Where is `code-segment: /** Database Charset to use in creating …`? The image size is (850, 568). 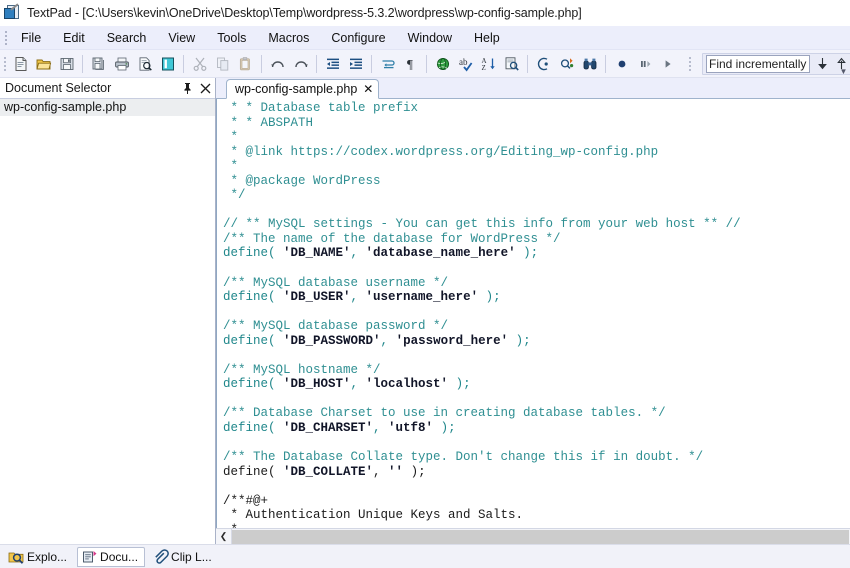
code-segment: /** Database Charset to use in creating … is located at coordinates (444, 413).